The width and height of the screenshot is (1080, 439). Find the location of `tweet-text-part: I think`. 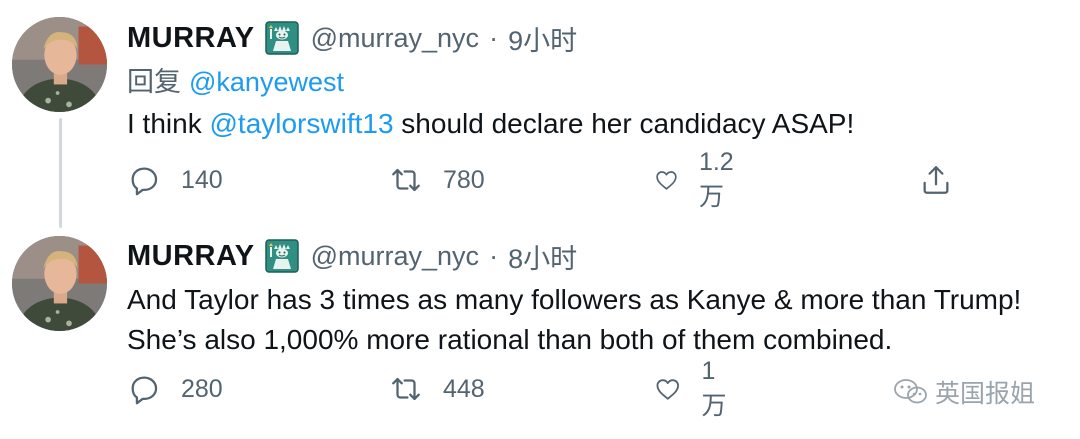

tweet-text-part: I think is located at coordinates (168, 123).